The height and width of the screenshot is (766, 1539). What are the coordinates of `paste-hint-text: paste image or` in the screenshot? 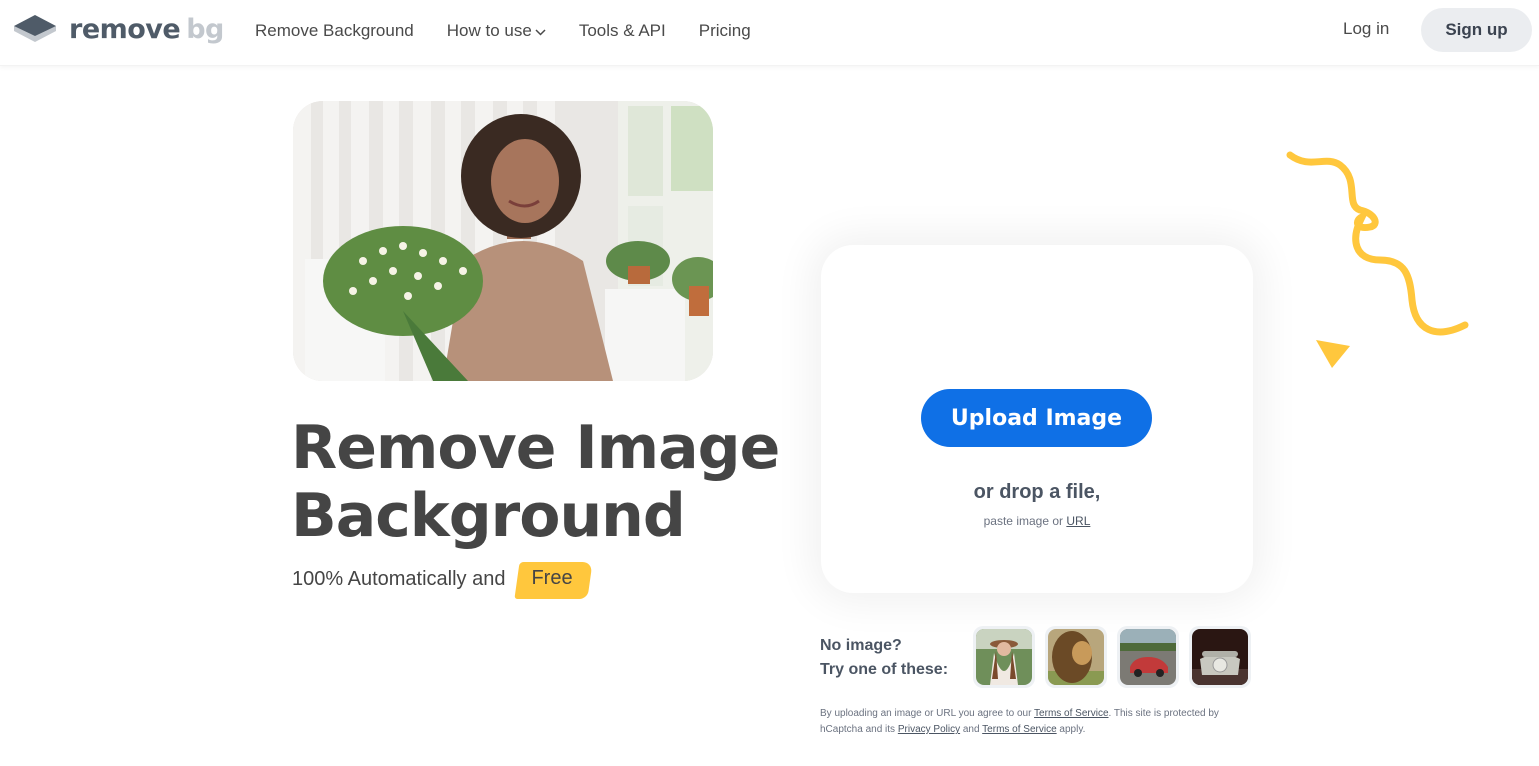 It's located at (1023, 521).